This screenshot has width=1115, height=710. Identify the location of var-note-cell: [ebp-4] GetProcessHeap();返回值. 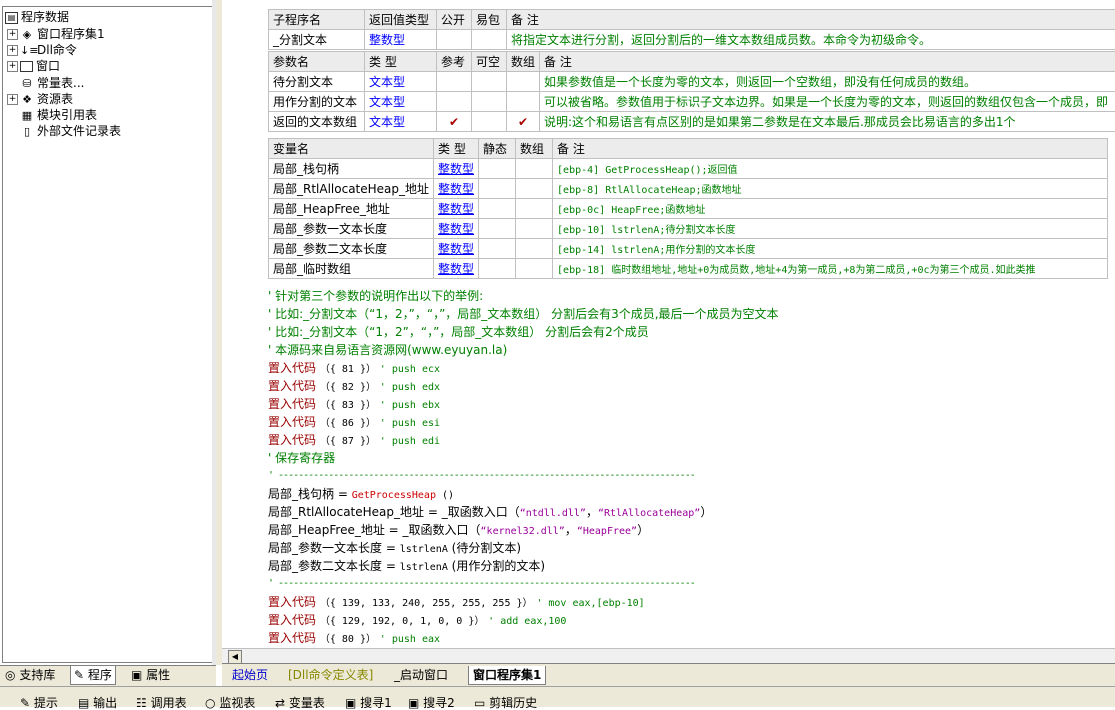
(830, 169).